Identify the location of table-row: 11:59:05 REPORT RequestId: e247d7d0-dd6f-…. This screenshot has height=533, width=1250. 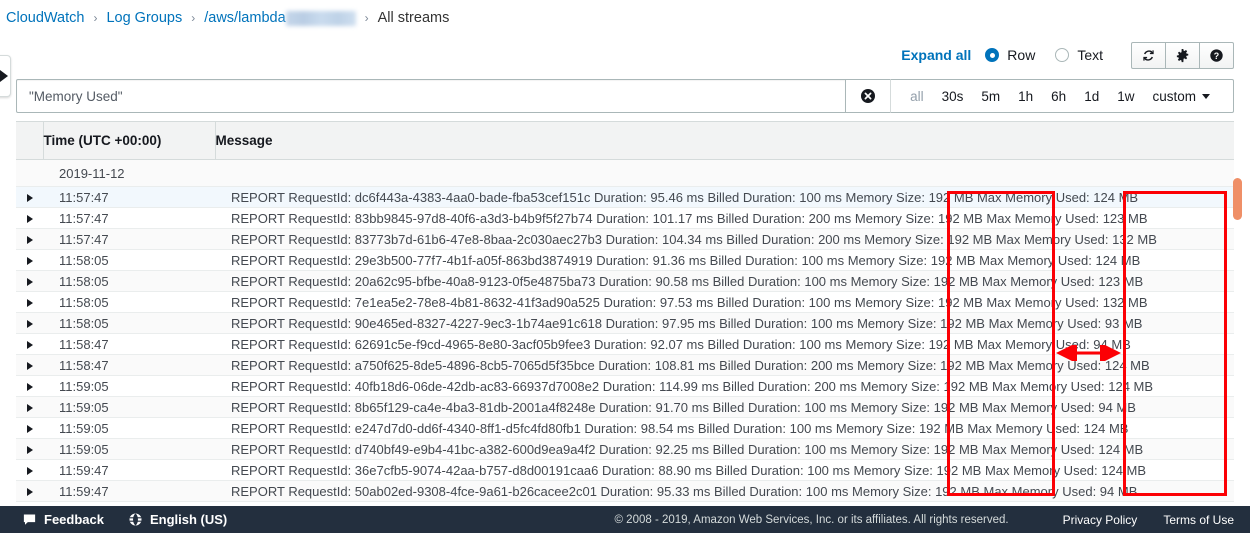
(625, 428).